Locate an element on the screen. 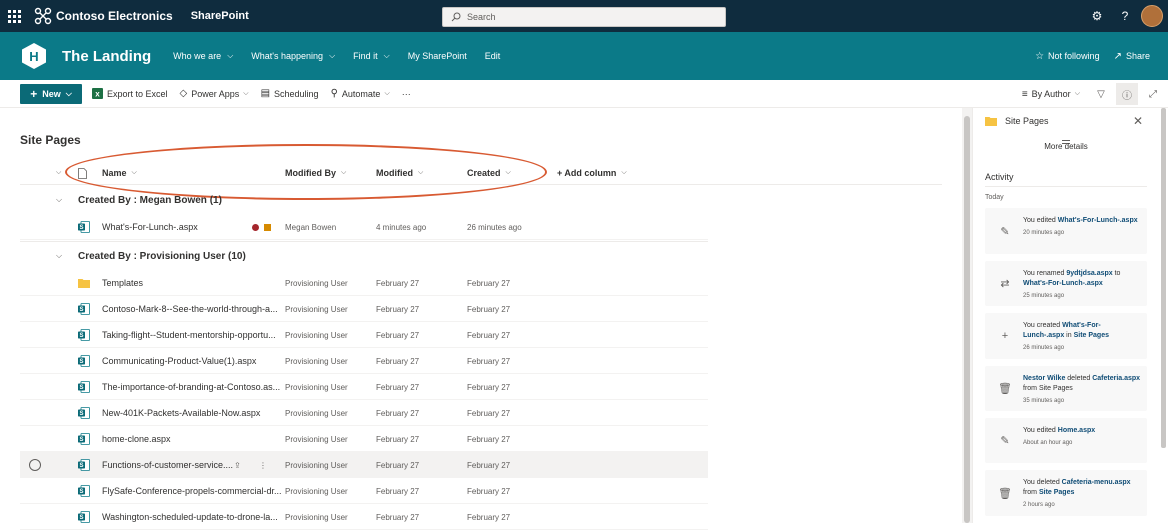 This screenshot has height=530, width=1168. new-button: + New ⌵ is located at coordinates (51, 93).